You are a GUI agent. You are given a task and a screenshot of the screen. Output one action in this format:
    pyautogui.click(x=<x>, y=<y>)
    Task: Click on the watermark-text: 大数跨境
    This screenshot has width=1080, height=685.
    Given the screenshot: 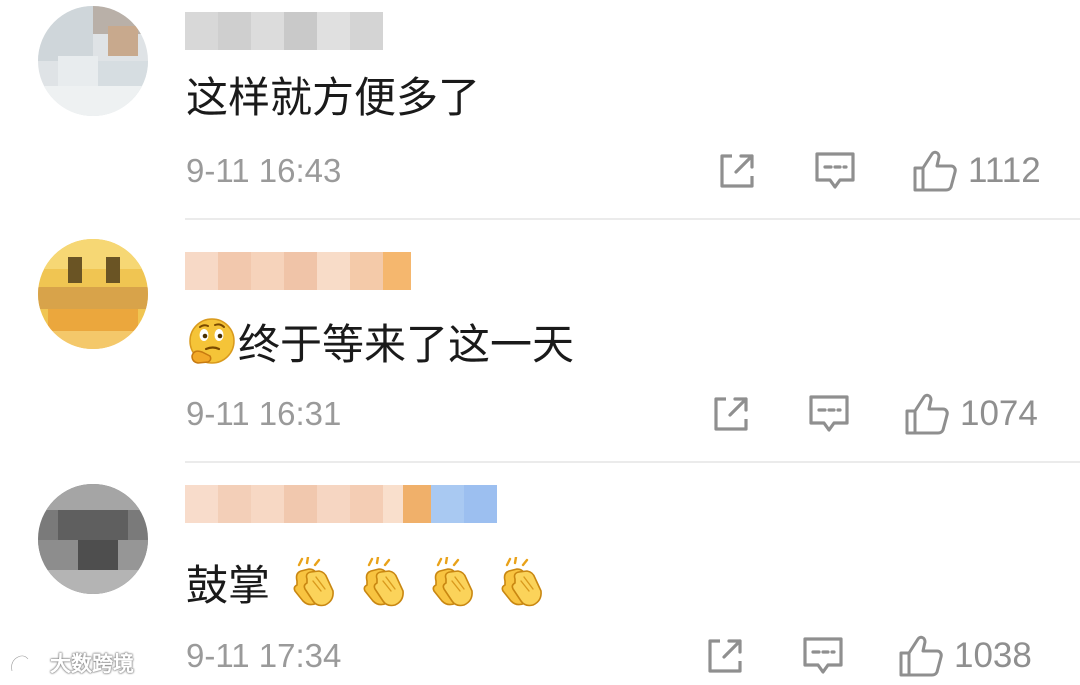 What is the action you would take?
    pyautogui.click(x=92, y=664)
    